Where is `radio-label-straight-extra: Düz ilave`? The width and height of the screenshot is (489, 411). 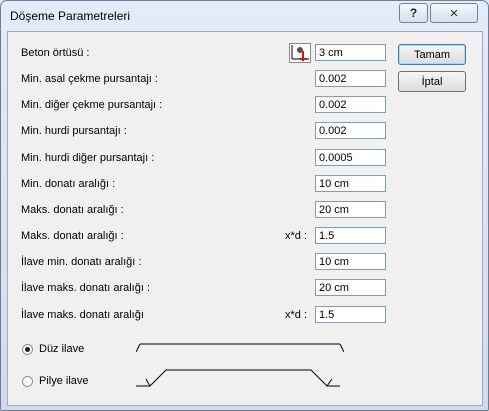
radio-label-straight-extra: Düz ilave is located at coordinates (62, 349).